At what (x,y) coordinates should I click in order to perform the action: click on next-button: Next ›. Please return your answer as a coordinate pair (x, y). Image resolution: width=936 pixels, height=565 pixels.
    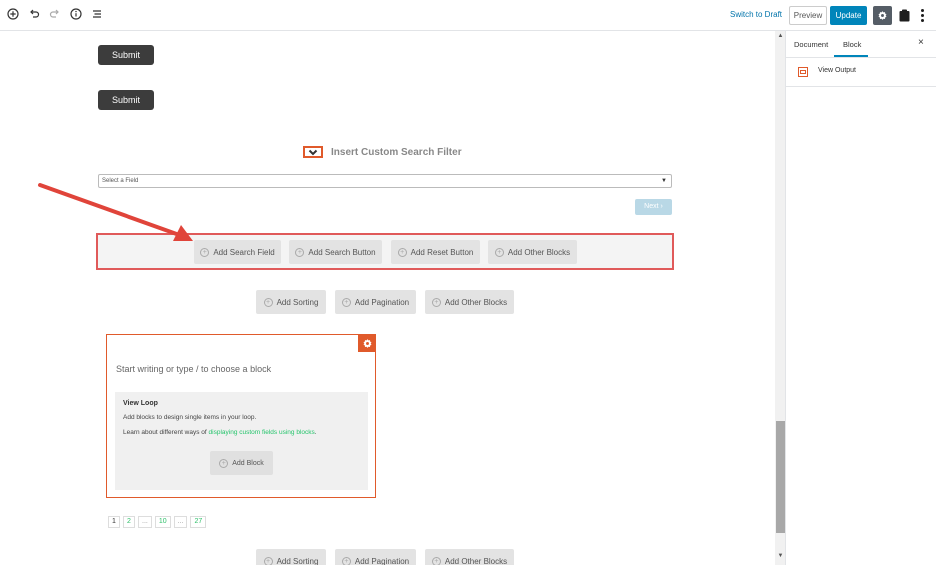
    Looking at the image, I should click on (653, 207).